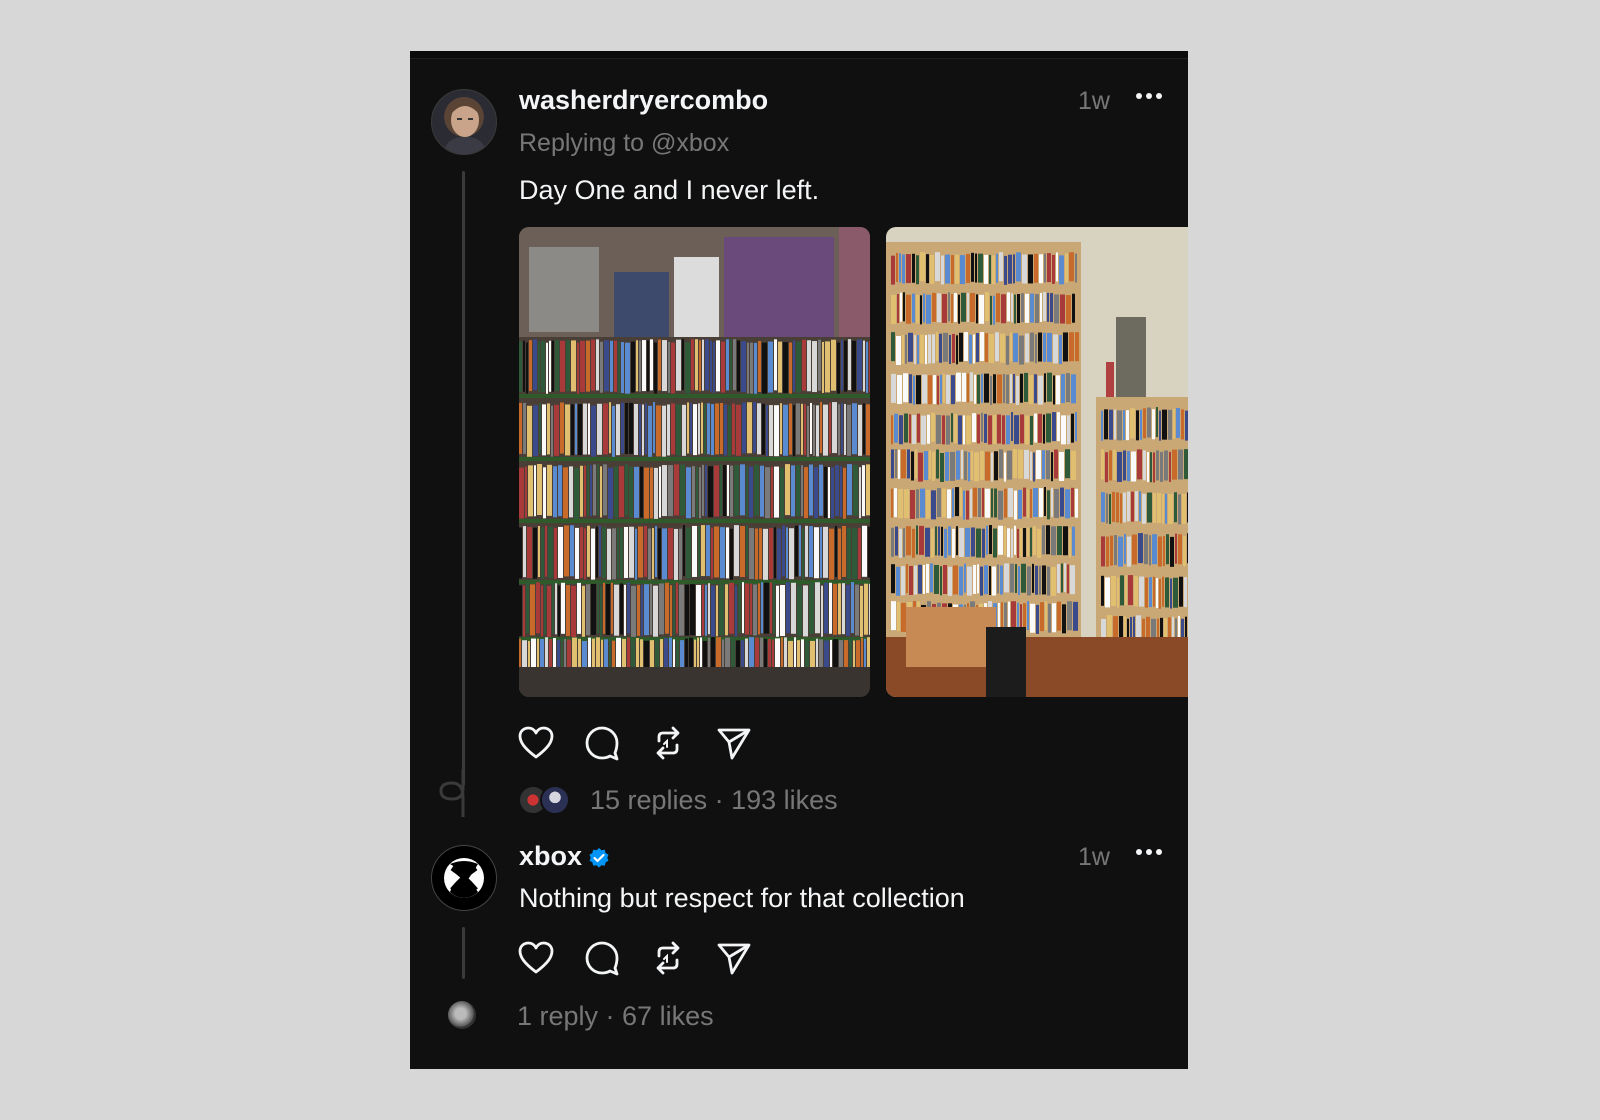  I want to click on user-avatar, so click(464, 122).